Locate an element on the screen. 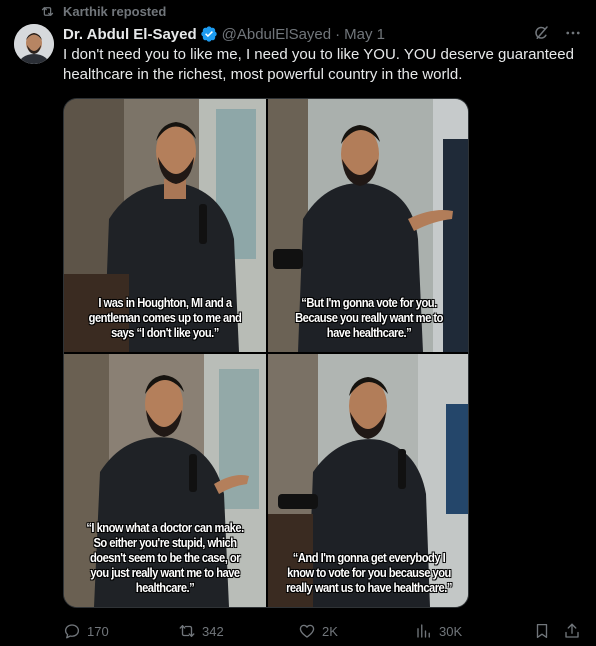 The width and height of the screenshot is (596, 646). author-name: Dr. Abdul El-Sayed is located at coordinates (130, 34).